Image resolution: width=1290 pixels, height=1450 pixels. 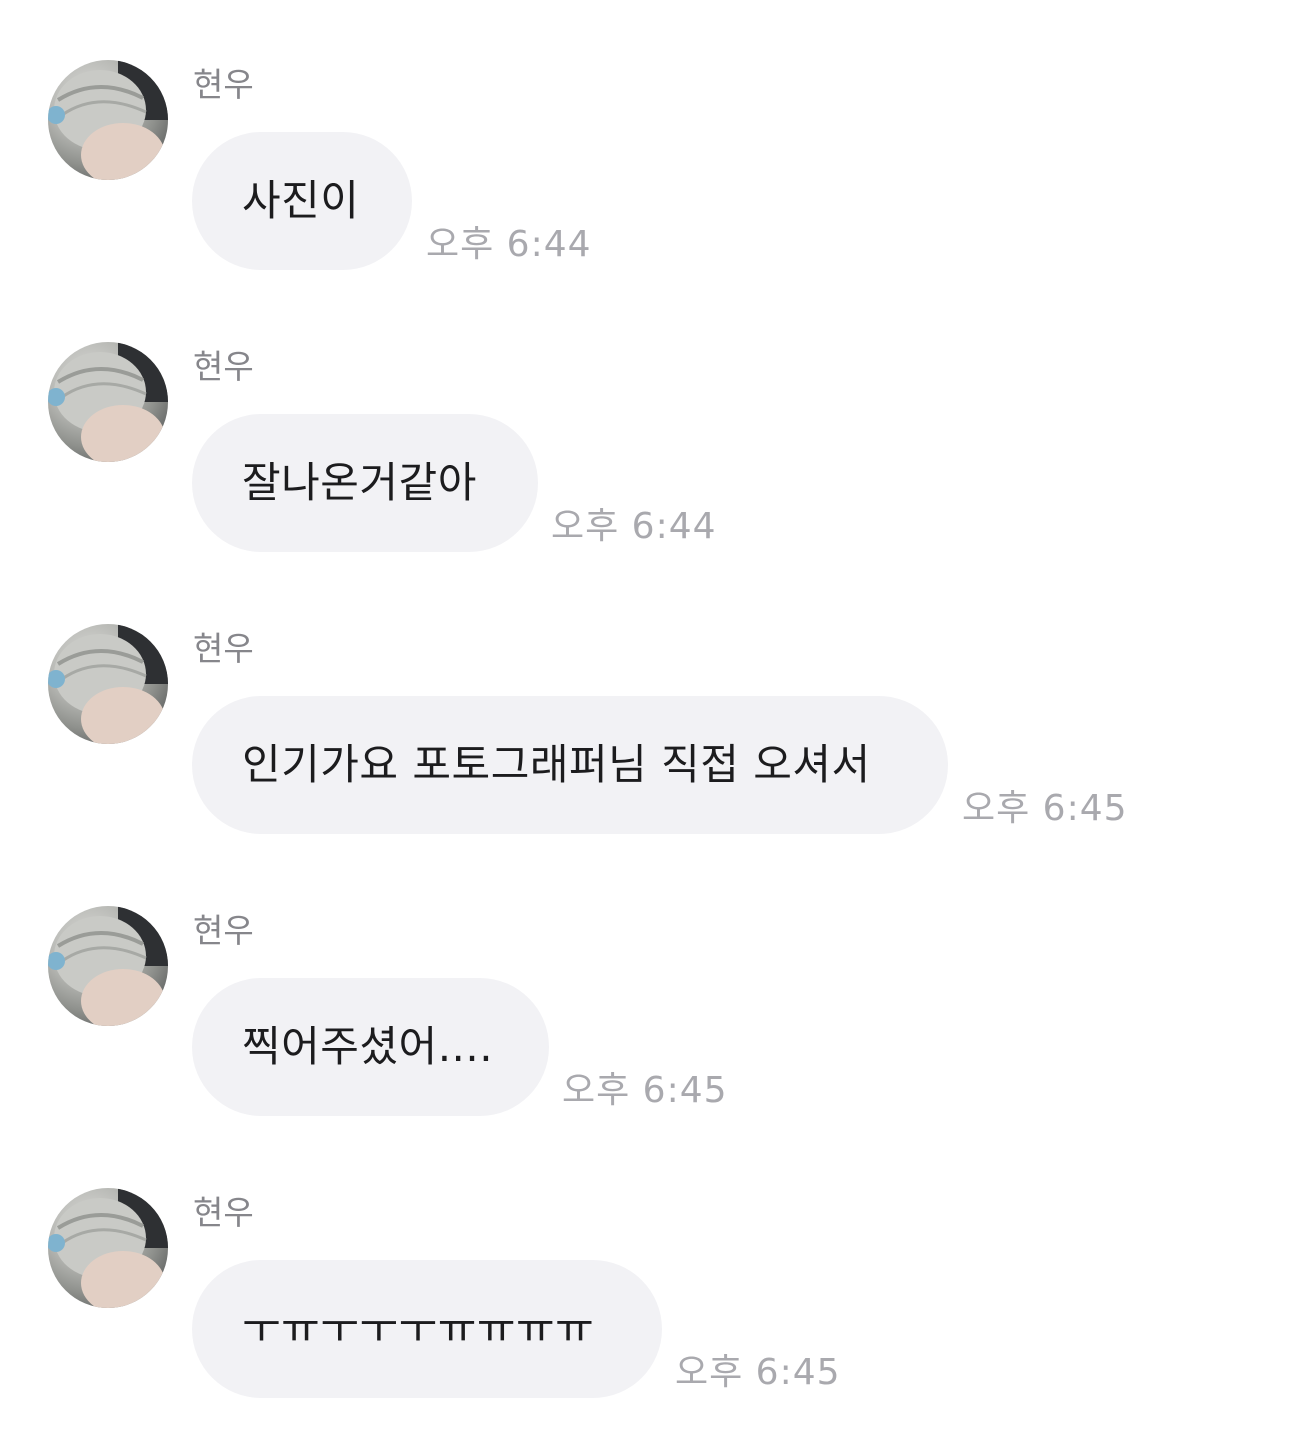 I want to click on message-text: 잘나온거같아, so click(x=359, y=482).